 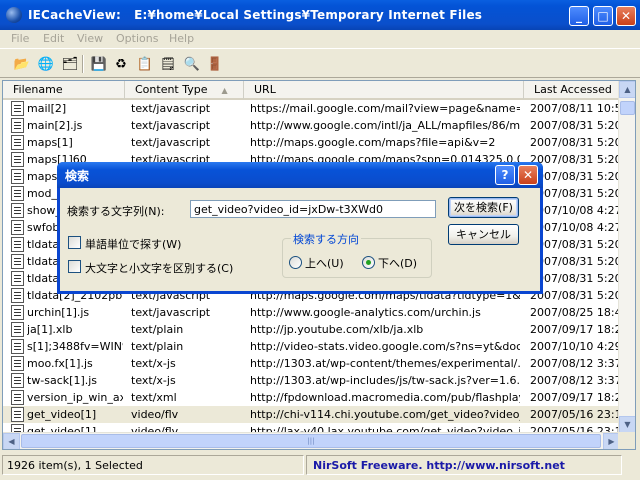 I want to click on exit-icon: 🚪, so click(x=215, y=64).